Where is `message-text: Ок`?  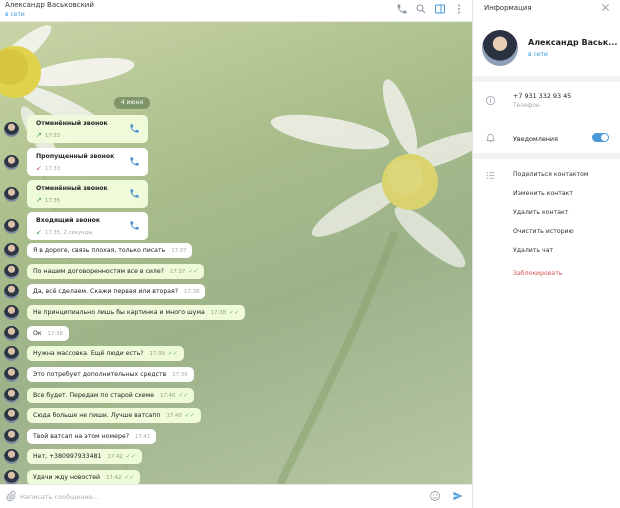 message-text: Ок is located at coordinates (37, 333).